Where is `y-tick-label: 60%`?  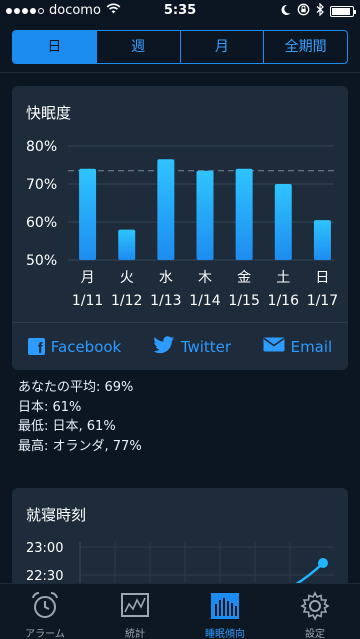
y-tick-label: 60% is located at coordinates (41, 223).